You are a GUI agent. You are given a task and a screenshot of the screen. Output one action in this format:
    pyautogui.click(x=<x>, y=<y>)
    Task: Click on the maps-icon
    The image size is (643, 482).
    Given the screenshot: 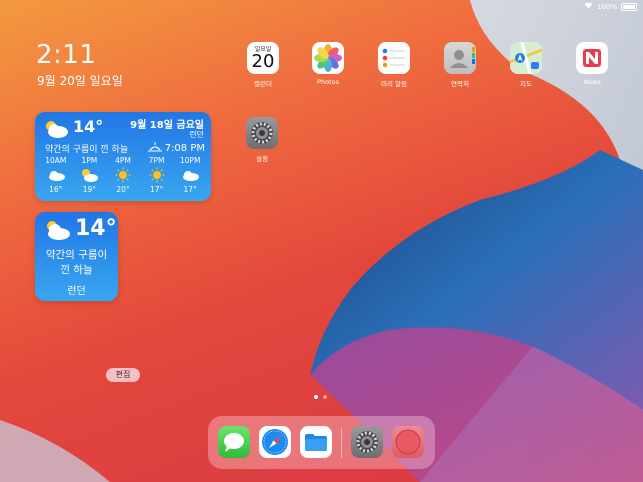 What is the action you would take?
    pyautogui.click(x=526, y=58)
    